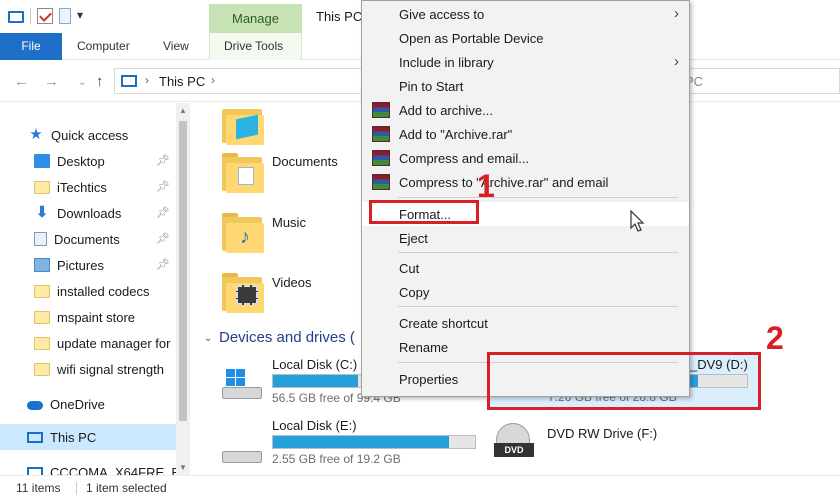 This screenshot has width=840, height=500. Describe the element at coordinates (314, 425) in the screenshot. I see `drive-name: Local Disk (E:)` at that location.